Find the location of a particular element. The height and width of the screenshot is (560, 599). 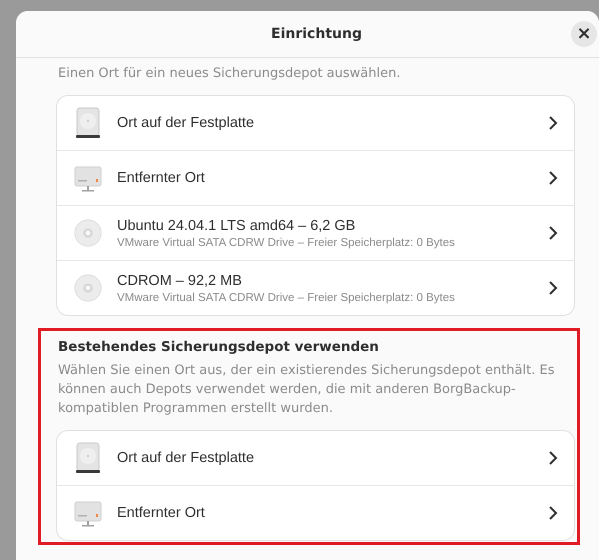

section-heading: Bestehendes Sicherungsdepot verwenden is located at coordinates (219, 347).